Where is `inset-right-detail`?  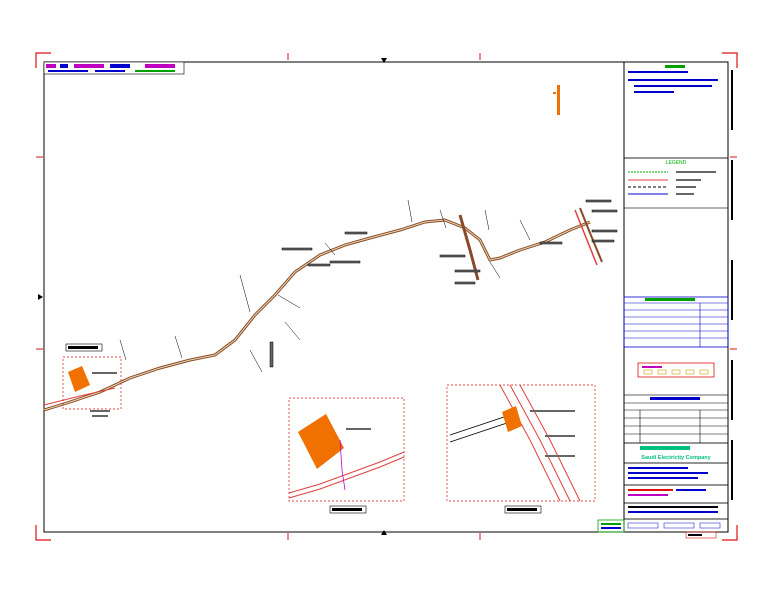 inset-right-detail is located at coordinates (521, 449).